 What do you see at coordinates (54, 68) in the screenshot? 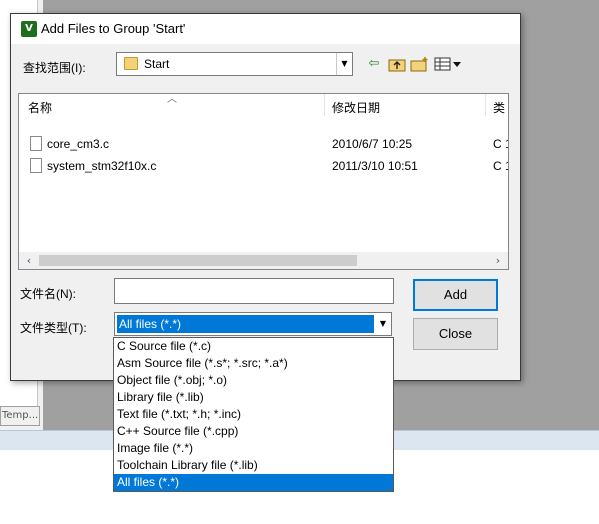
I see `lookin-label: 查找范围(I):` at bounding box center [54, 68].